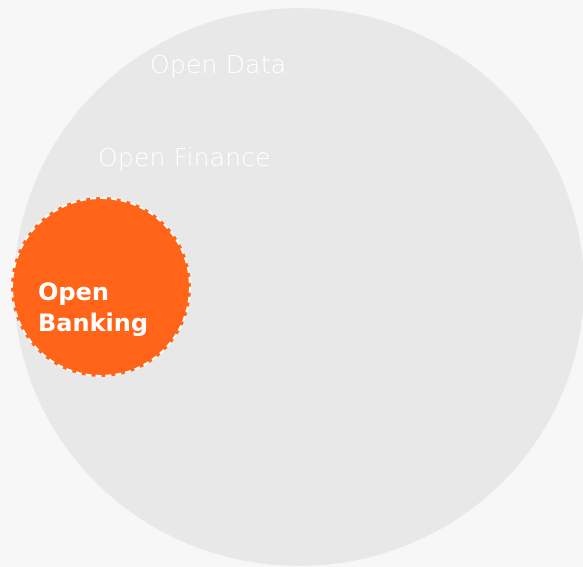 This screenshot has width=583, height=567. What do you see at coordinates (73, 292) in the screenshot?
I see `open-banking-label-line-1: Open` at bounding box center [73, 292].